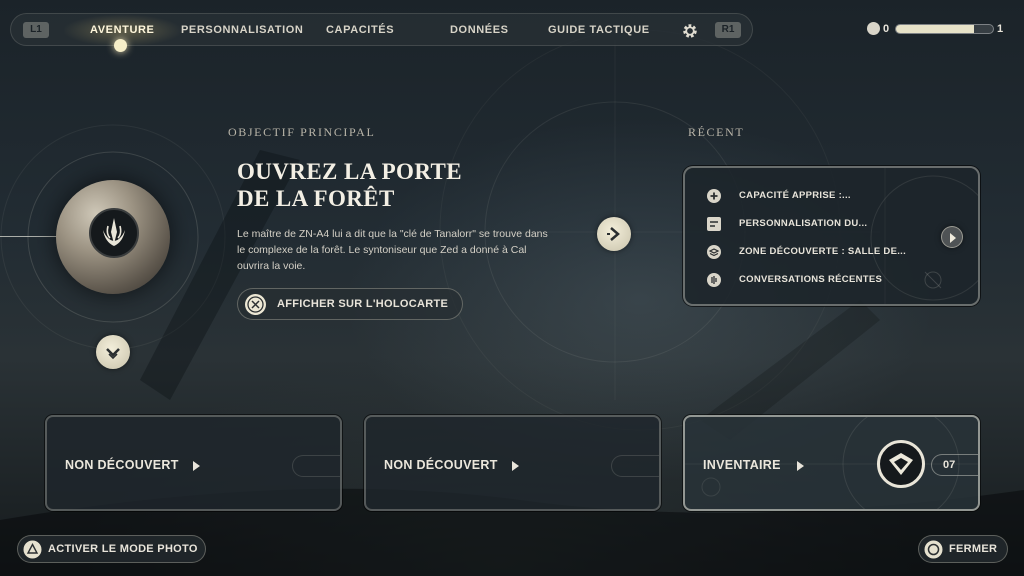  What do you see at coordinates (360, 30) in the screenshot?
I see `tab-abilities: CAPACITÉS` at bounding box center [360, 30].